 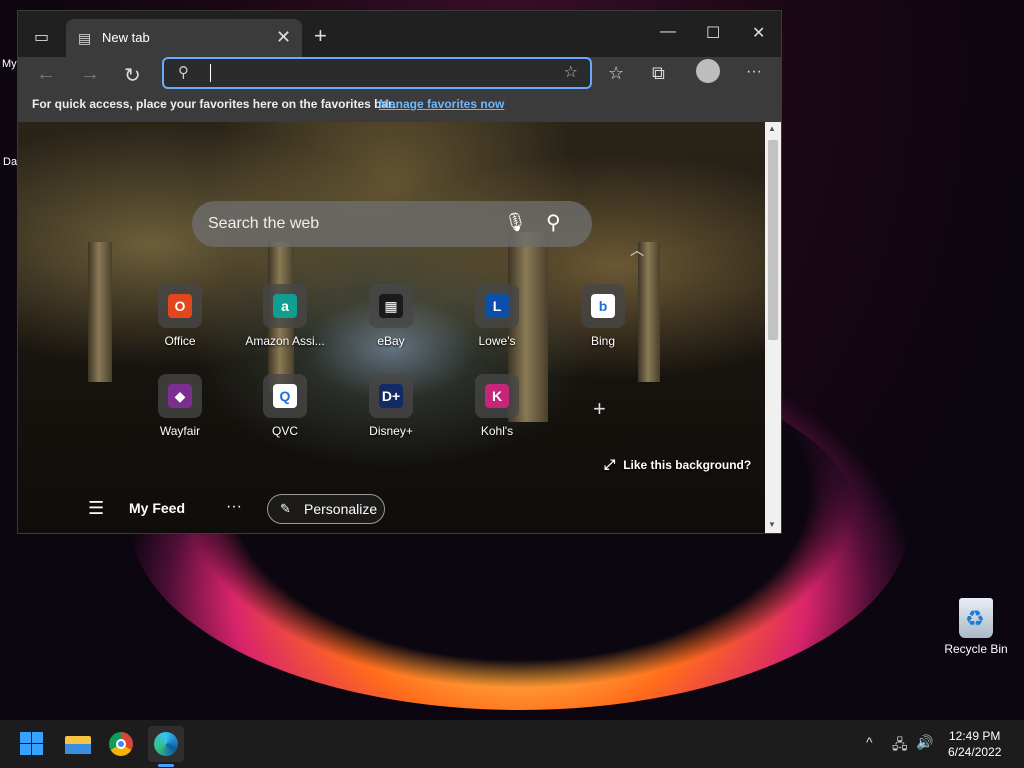 What do you see at coordinates (515, 222) in the screenshot?
I see `microphone-icon: 🎙` at bounding box center [515, 222].